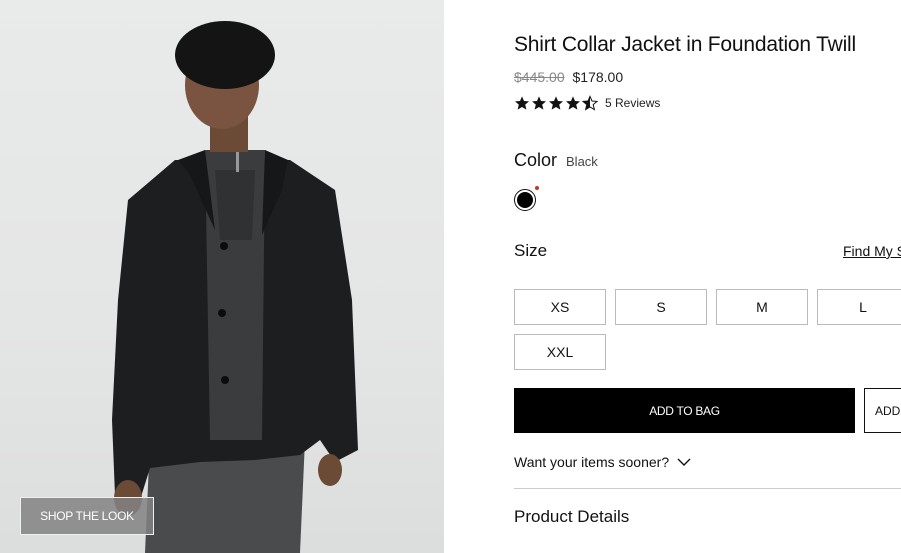 The image size is (901, 553). I want to click on price-row: $445.00 $178.00, so click(568, 77).